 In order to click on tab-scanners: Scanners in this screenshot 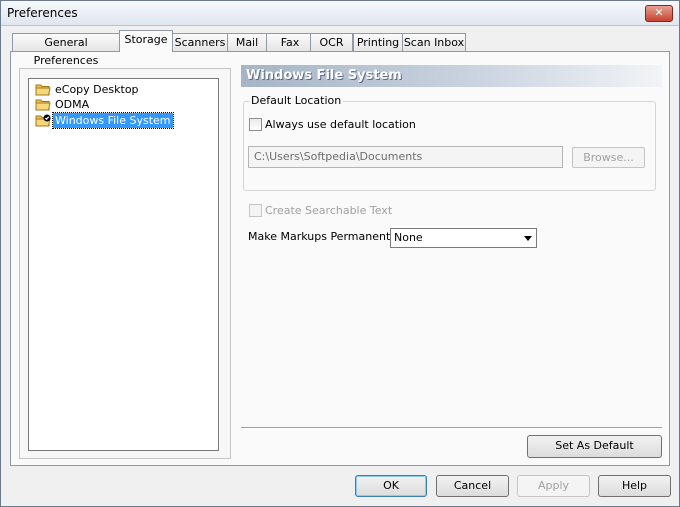, I will do `click(200, 42)`.